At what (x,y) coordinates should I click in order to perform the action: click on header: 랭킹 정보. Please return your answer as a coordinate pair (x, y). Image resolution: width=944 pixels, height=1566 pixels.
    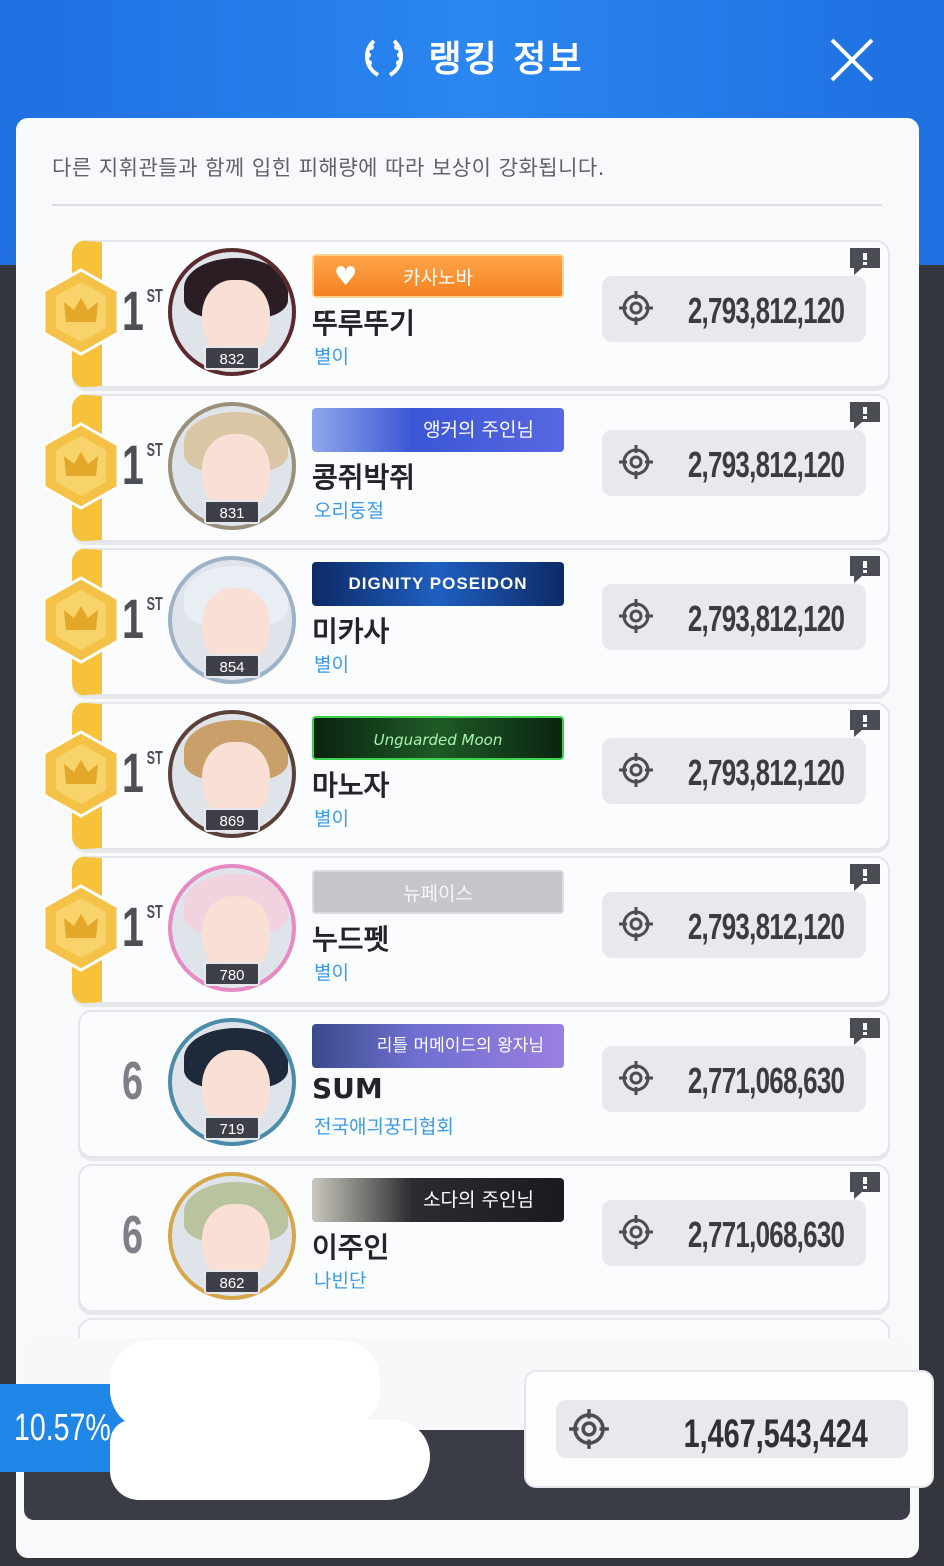
    Looking at the image, I should click on (472, 59).